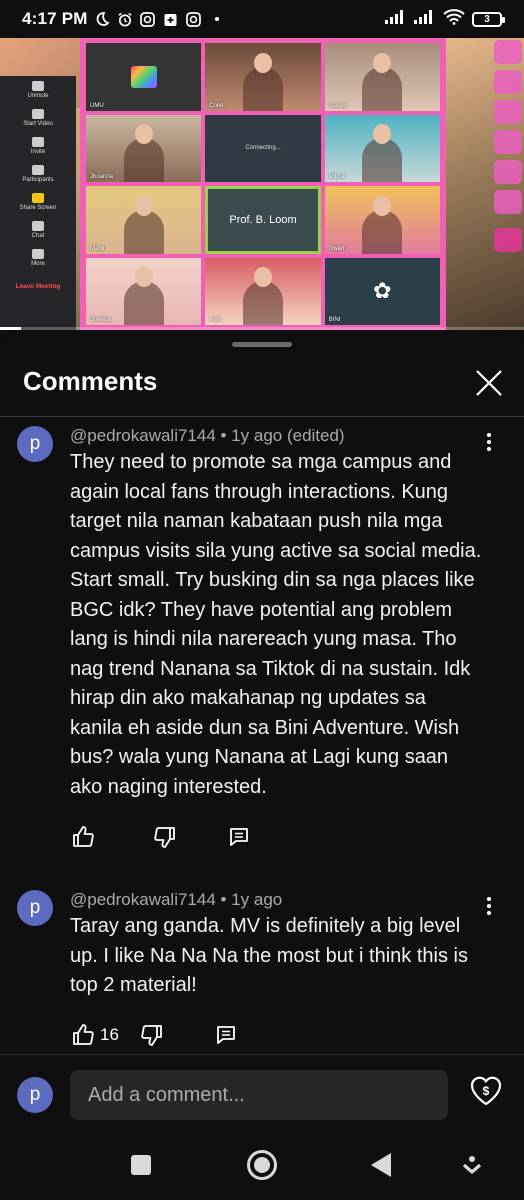 The width and height of the screenshot is (524, 1200). I want to click on tile-name: Maloi, so click(97, 248).